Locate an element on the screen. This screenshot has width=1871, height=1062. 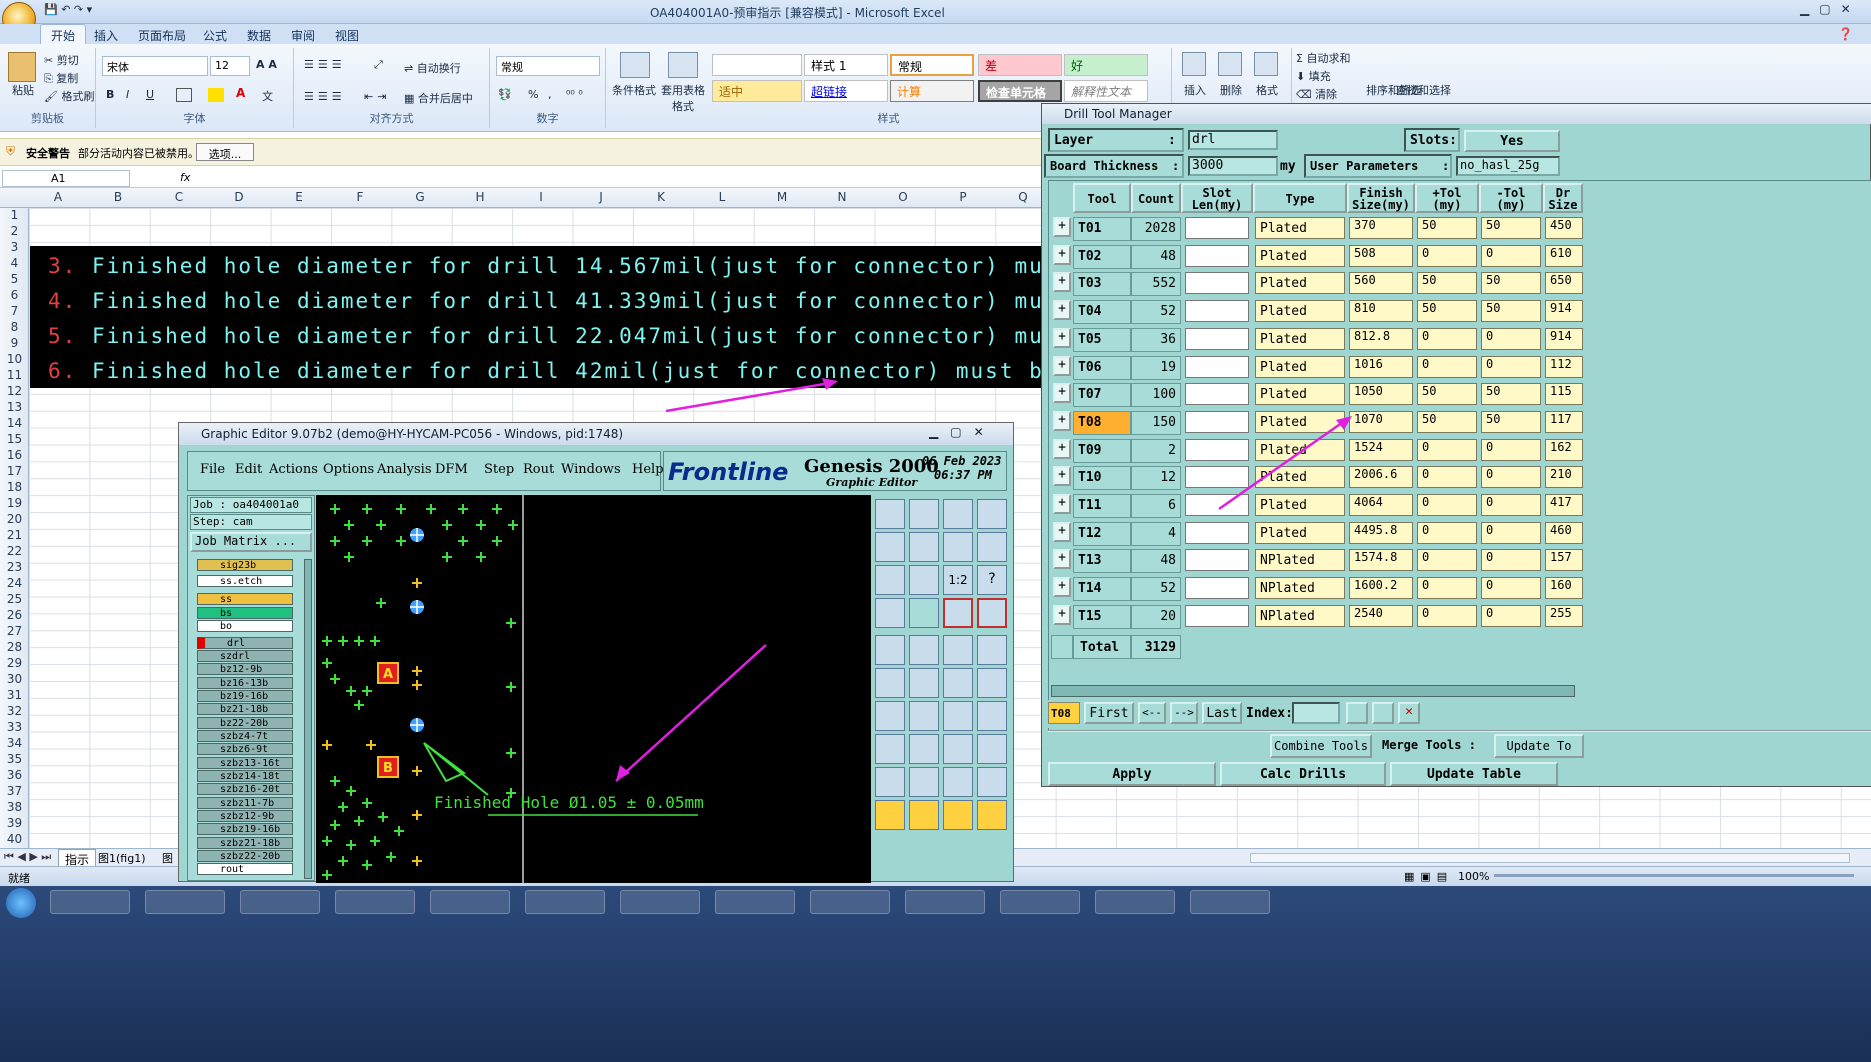
annotation-arrows is located at coordinates (1008, 444).